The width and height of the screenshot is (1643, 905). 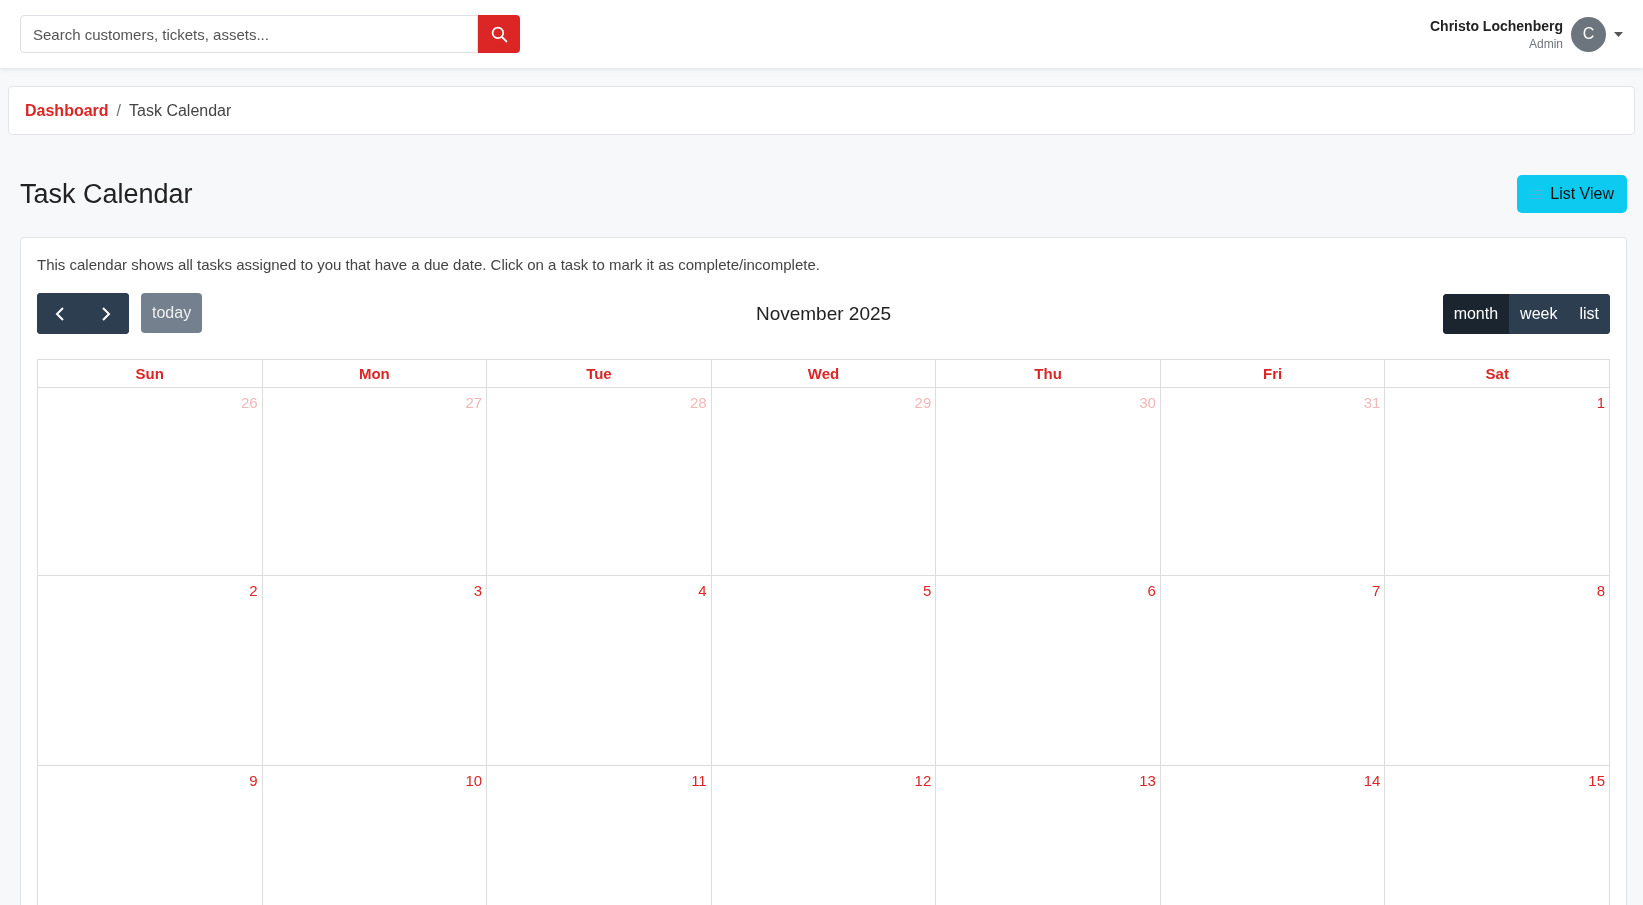 I want to click on day-number: 8, so click(x=1600, y=590).